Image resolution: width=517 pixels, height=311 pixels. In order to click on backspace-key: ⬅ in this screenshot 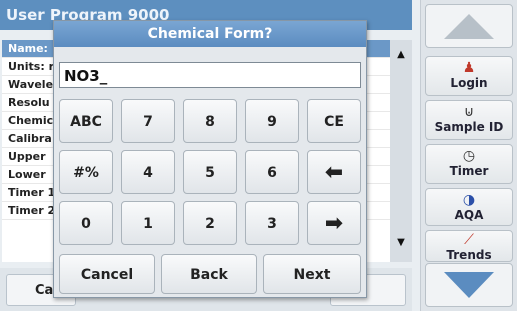, I will do `click(334, 172)`.